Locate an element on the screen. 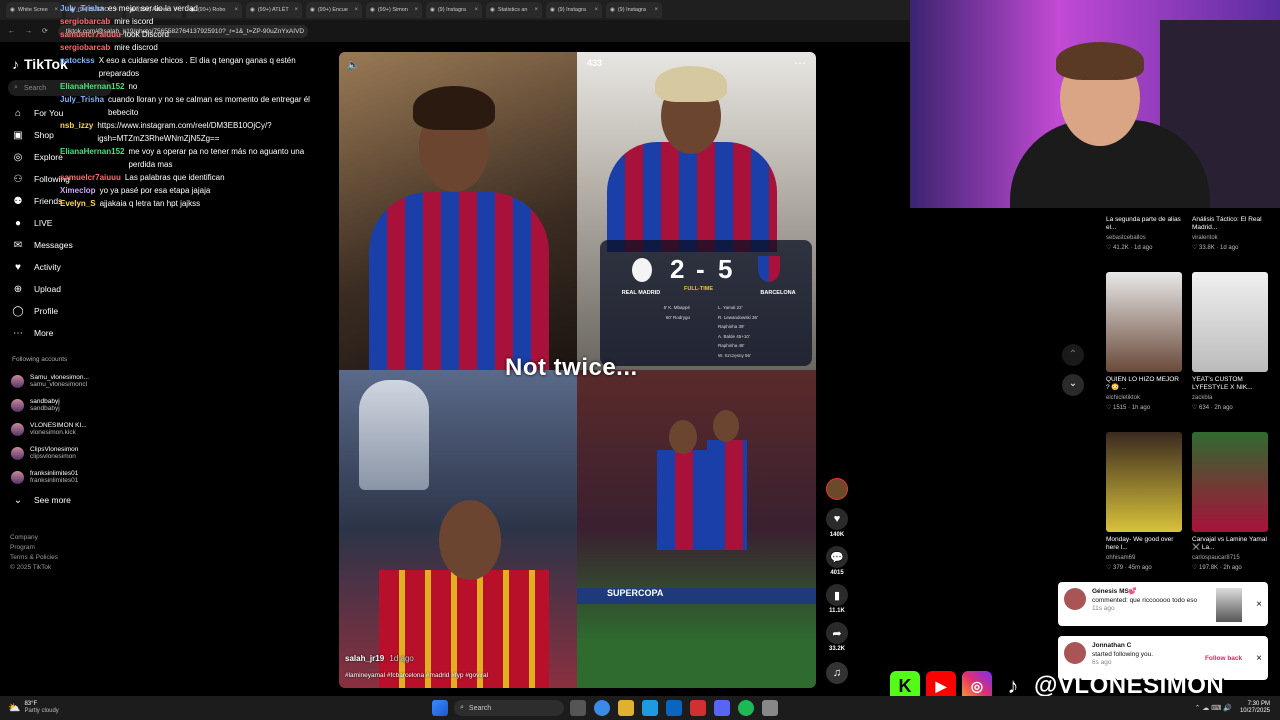 This screenshot has height=720, width=1280. away-score: 5 is located at coordinates (725, 269).